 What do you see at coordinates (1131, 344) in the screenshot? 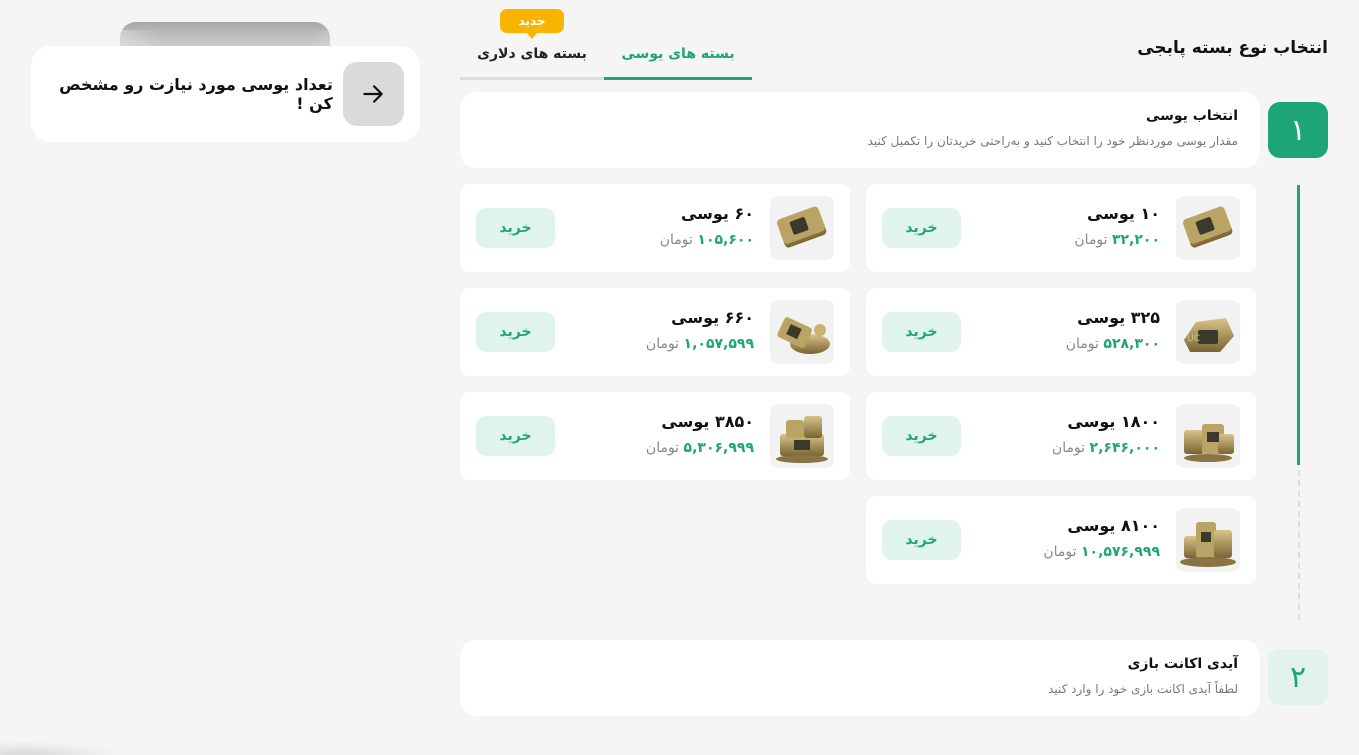
I see `price-value: ۵۲۸,۳۰۰` at bounding box center [1131, 344].